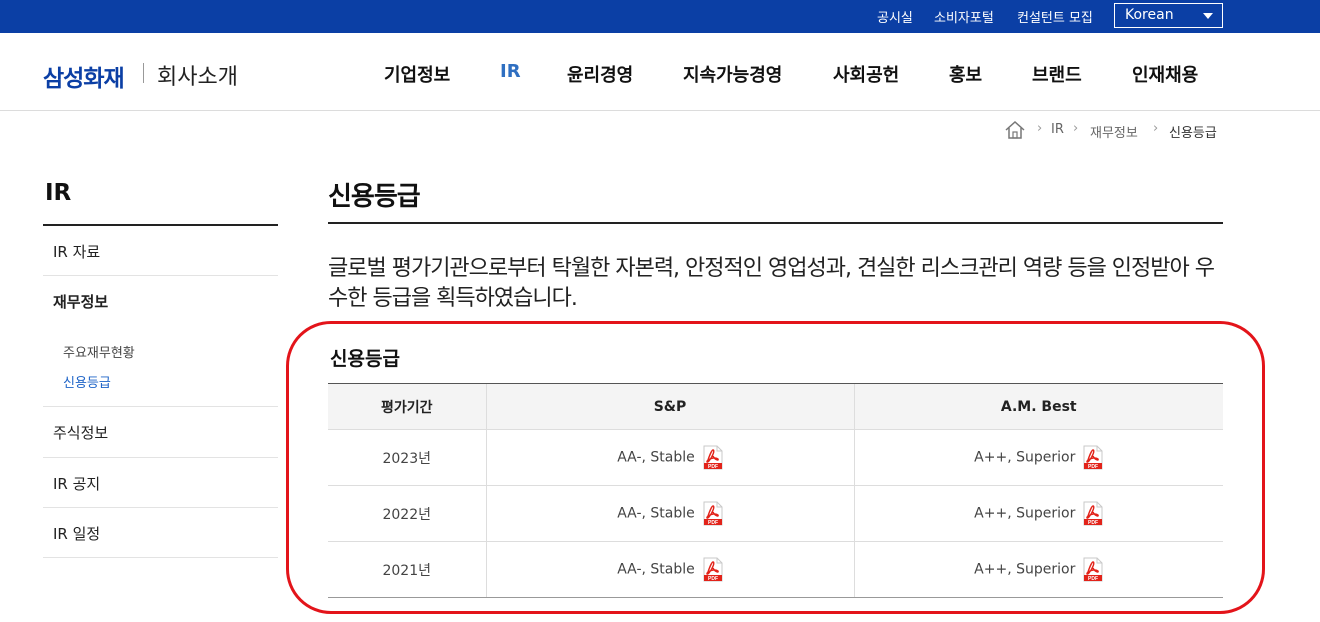 Image resolution: width=1320 pixels, height=622 pixels. Describe the element at coordinates (600, 74) in the screenshot. I see `nav-ethics: 윤리경영` at that location.